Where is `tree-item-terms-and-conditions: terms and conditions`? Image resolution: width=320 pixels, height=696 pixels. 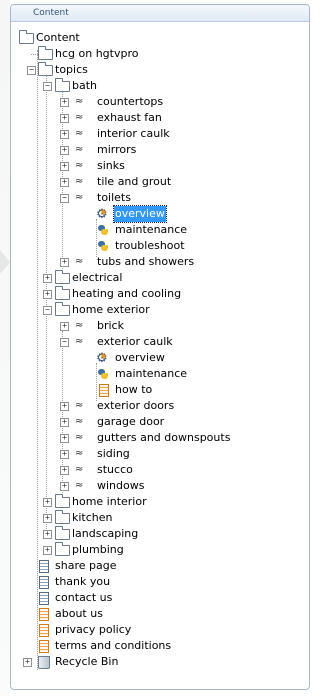
tree-item-terms-and-conditions: terms and conditions is located at coordinates (160, 646).